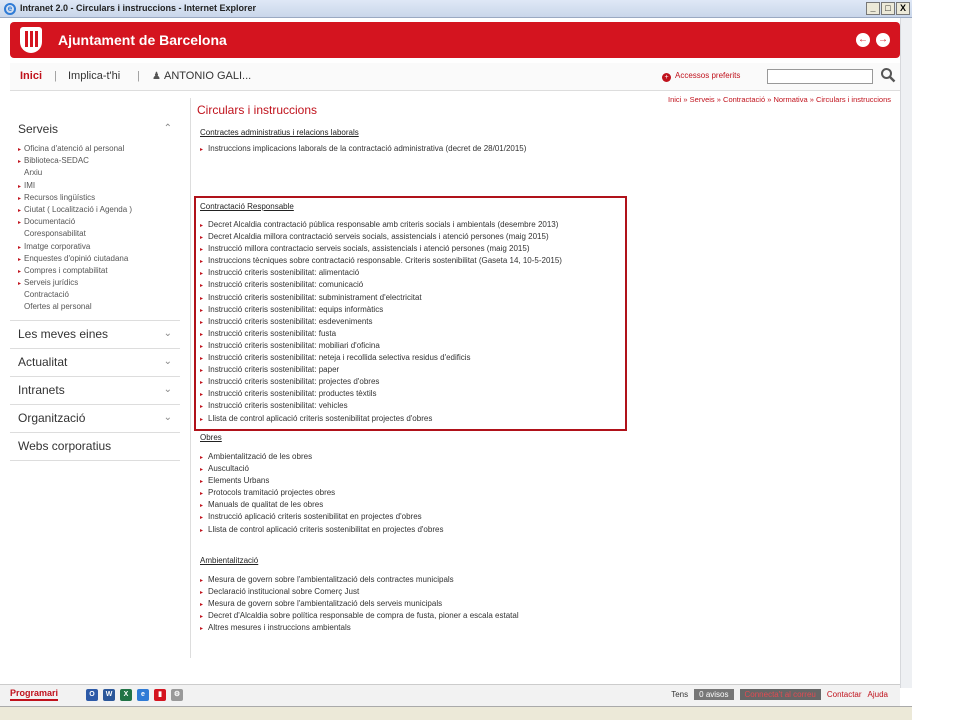 The height and width of the screenshot is (720, 960). What do you see at coordinates (95, 161) in the screenshot?
I see `sidebar-item: ▸ Biblioteca-SEDAC` at bounding box center [95, 161].